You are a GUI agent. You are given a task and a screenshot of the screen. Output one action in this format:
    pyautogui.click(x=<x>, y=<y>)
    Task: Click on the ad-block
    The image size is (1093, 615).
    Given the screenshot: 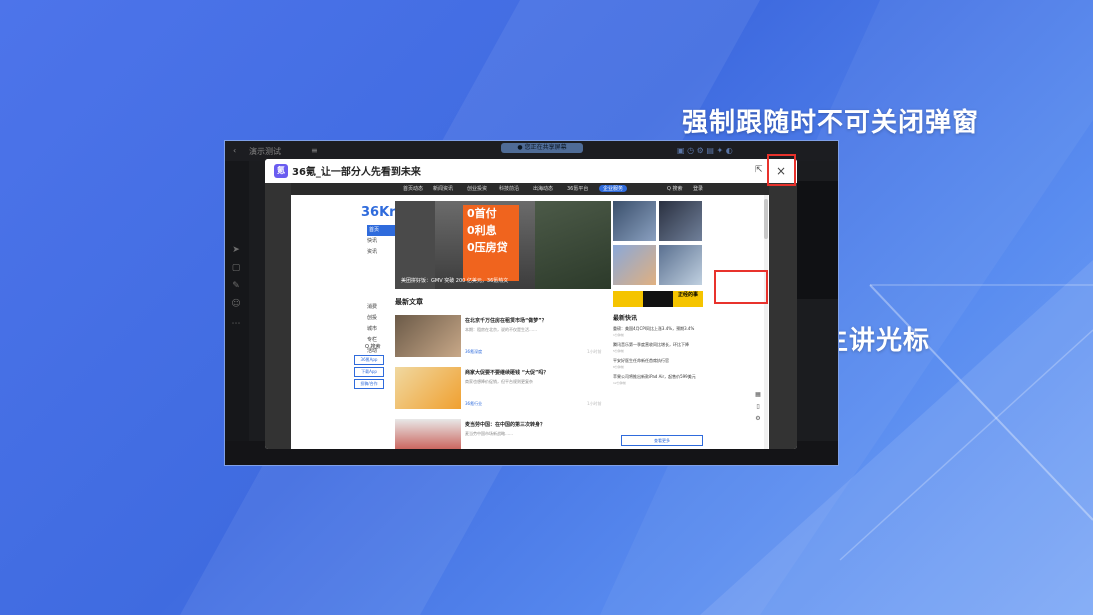 What is the action you would take?
    pyautogui.click(x=628, y=299)
    